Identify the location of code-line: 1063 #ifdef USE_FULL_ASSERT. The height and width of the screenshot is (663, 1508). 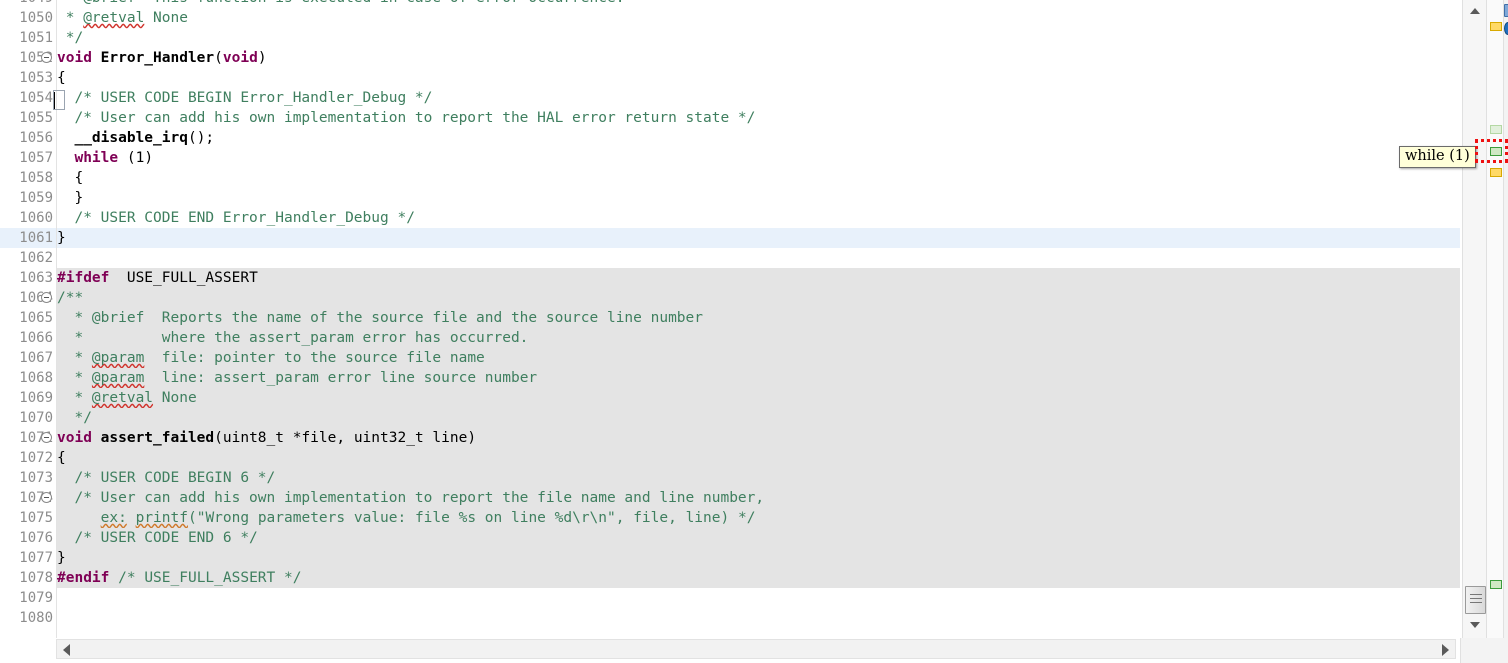
(730, 278).